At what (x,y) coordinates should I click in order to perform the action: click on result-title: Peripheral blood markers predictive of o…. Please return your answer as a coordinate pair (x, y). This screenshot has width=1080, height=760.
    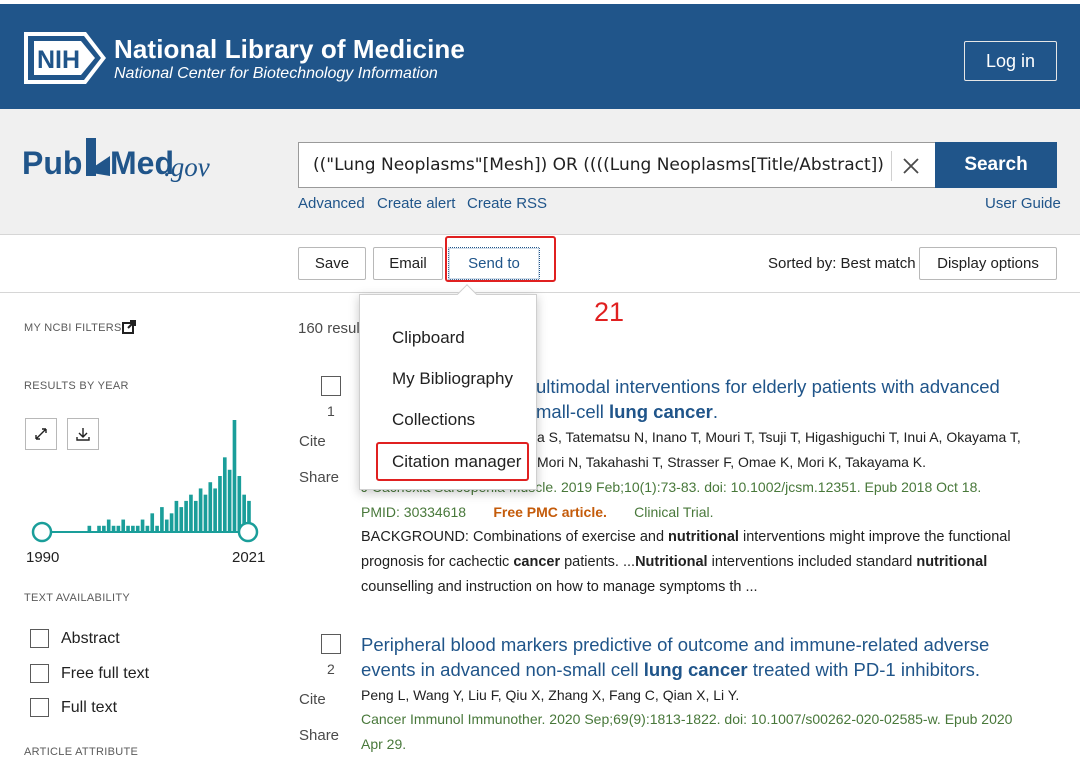
    Looking at the image, I should click on (675, 644).